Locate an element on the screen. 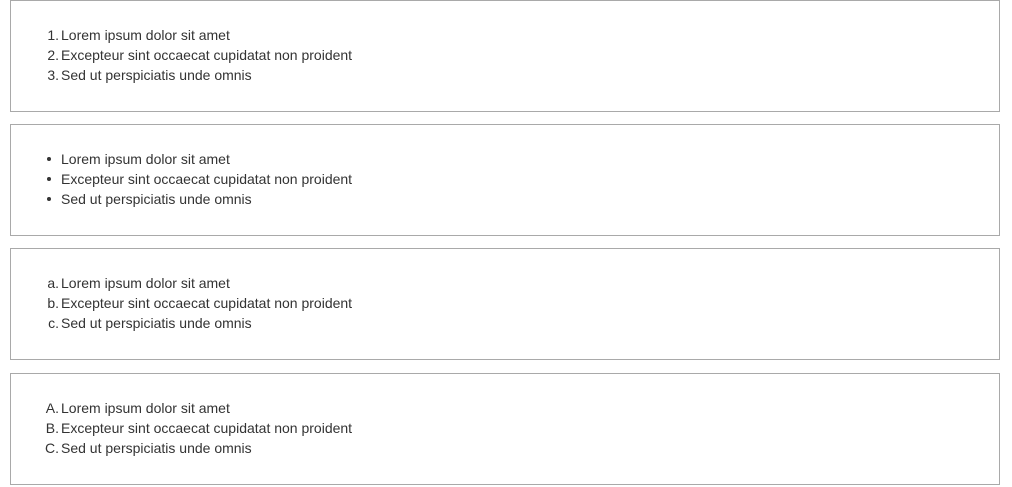 Image resolution: width=1012 pixels, height=487 pixels. list-marker: b. is located at coordinates (53, 303).